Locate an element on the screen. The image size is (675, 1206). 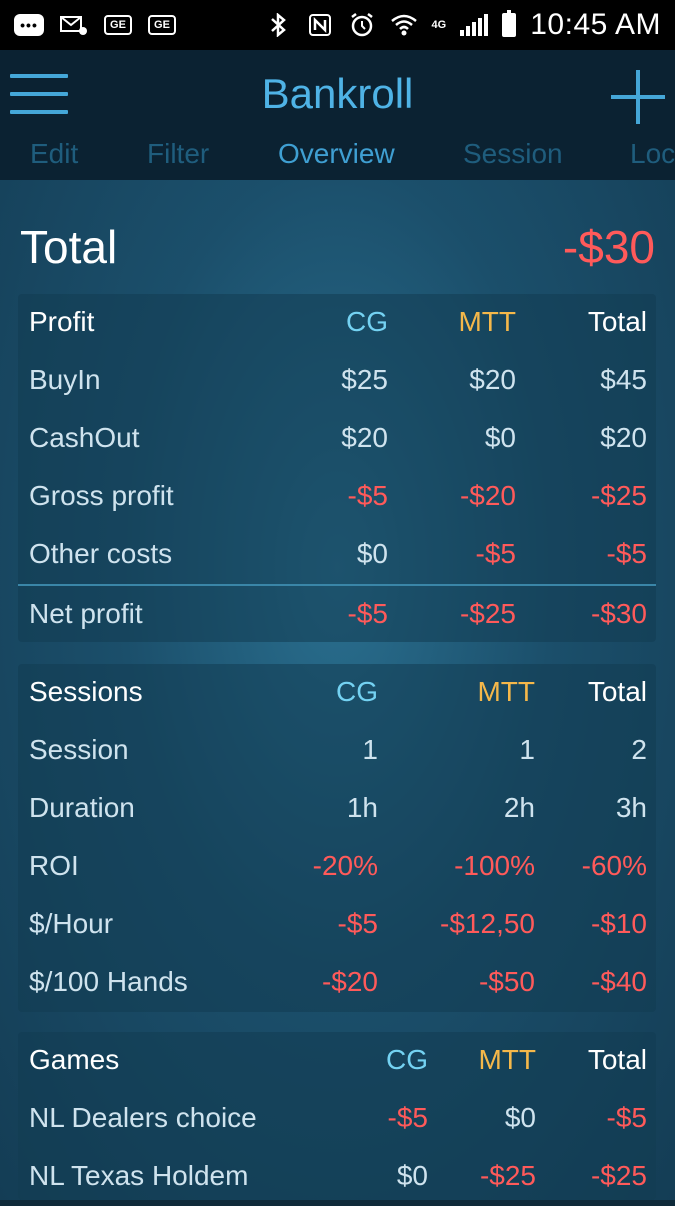
cell-total: -$30 is located at coordinates (618, 613).